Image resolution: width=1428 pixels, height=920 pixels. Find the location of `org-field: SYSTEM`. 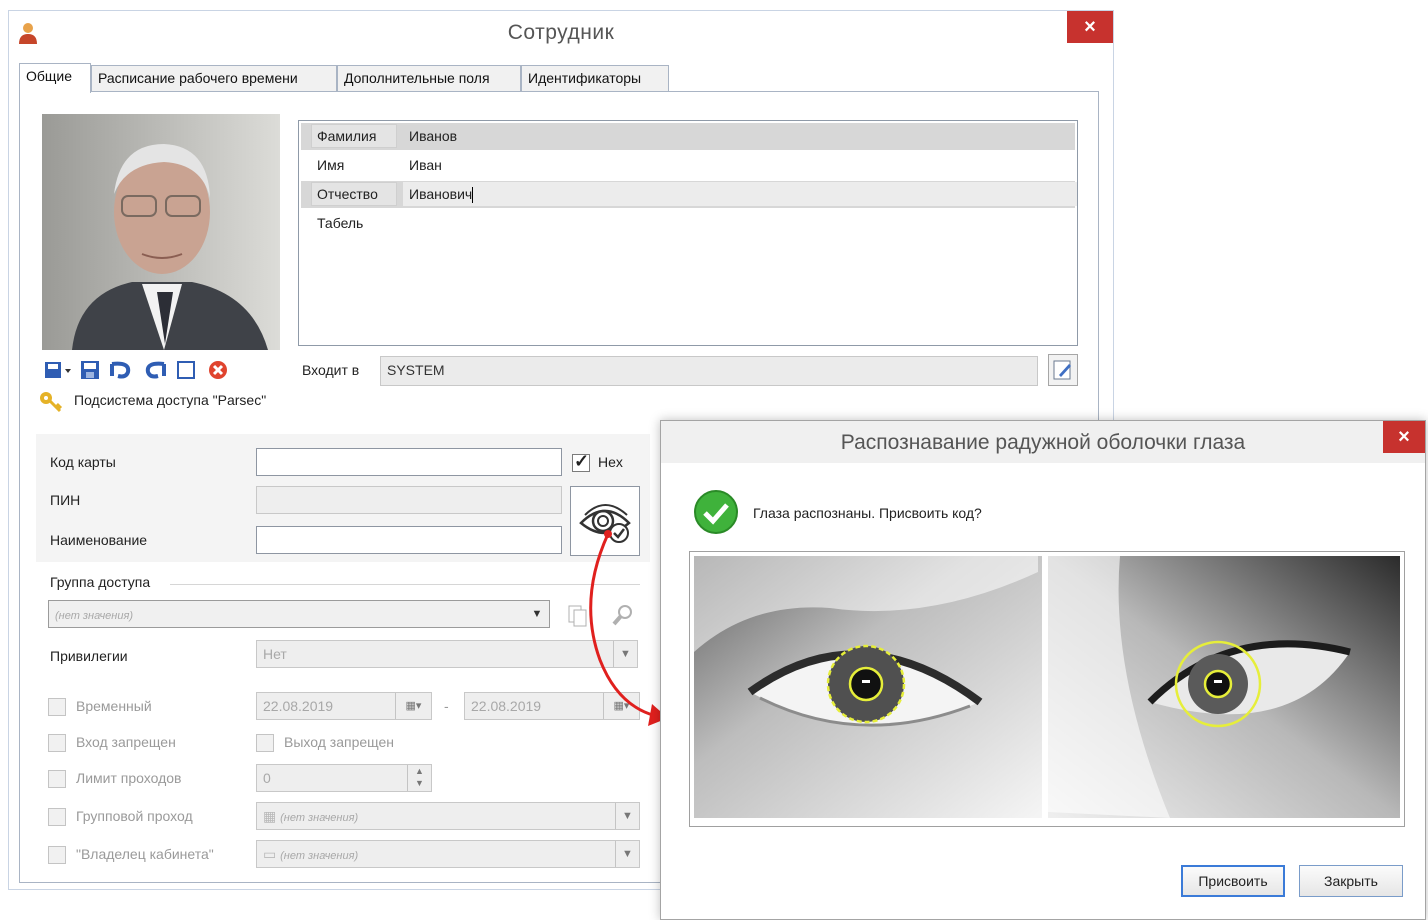

org-field: SYSTEM is located at coordinates (709, 371).